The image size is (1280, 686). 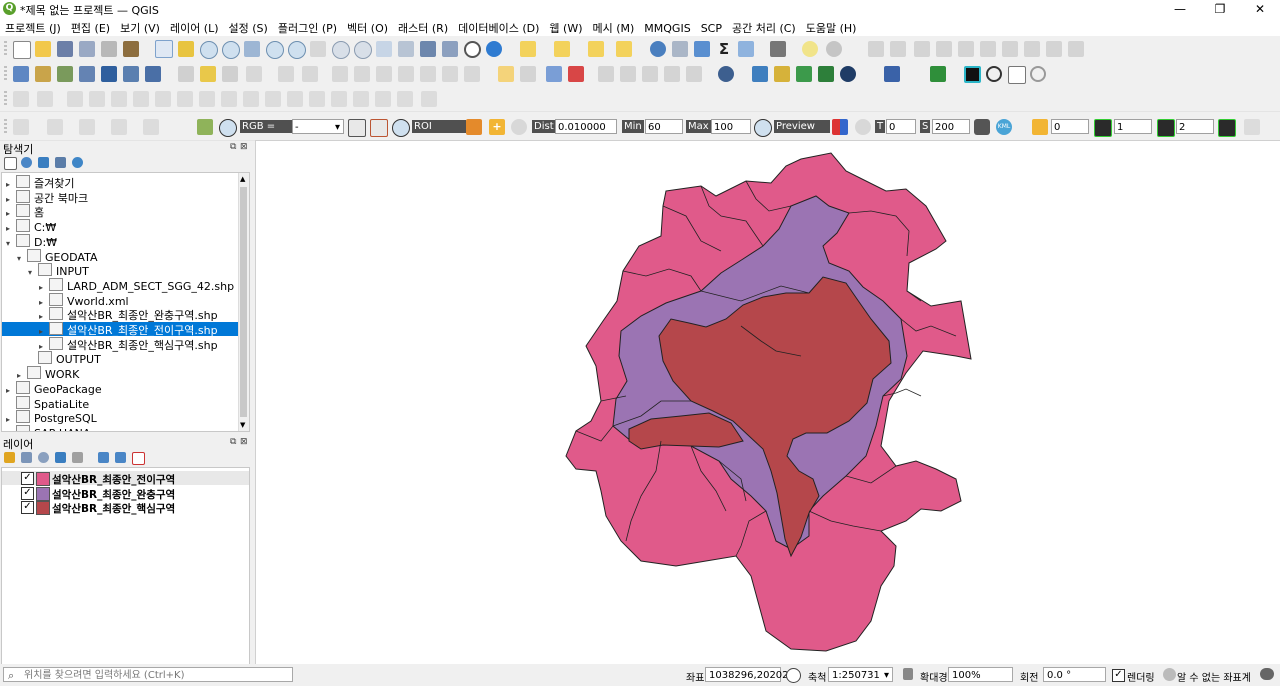 What do you see at coordinates (596, 49) in the screenshot?
I see `deselect-icon` at bounding box center [596, 49].